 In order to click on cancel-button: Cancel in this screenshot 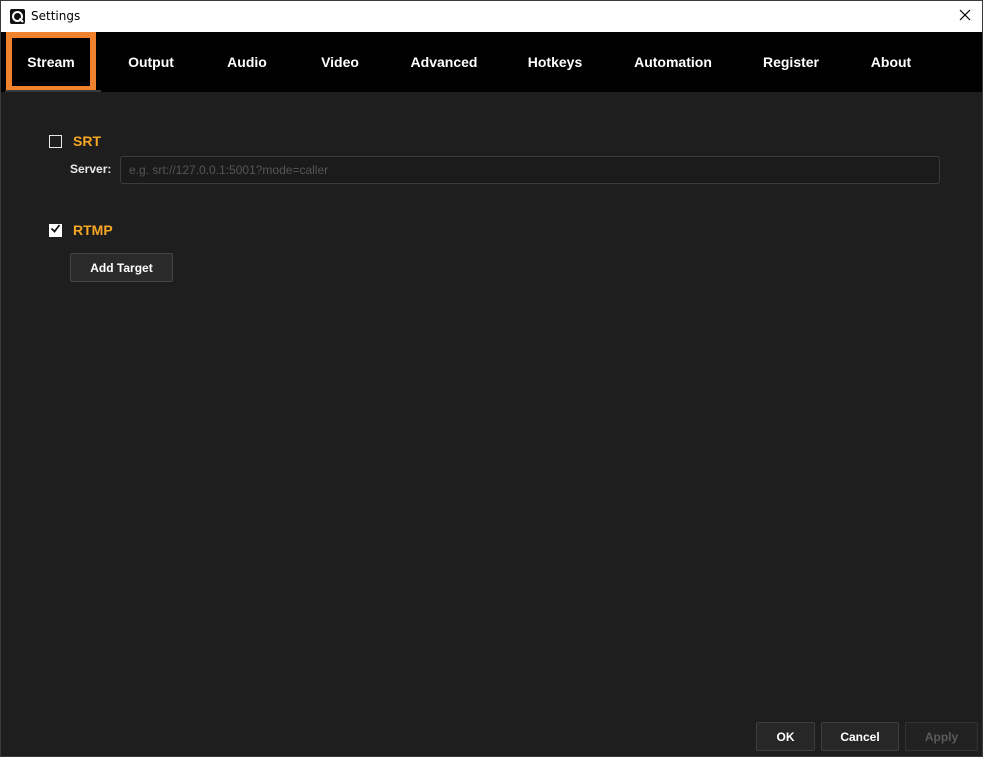, I will do `click(860, 736)`.